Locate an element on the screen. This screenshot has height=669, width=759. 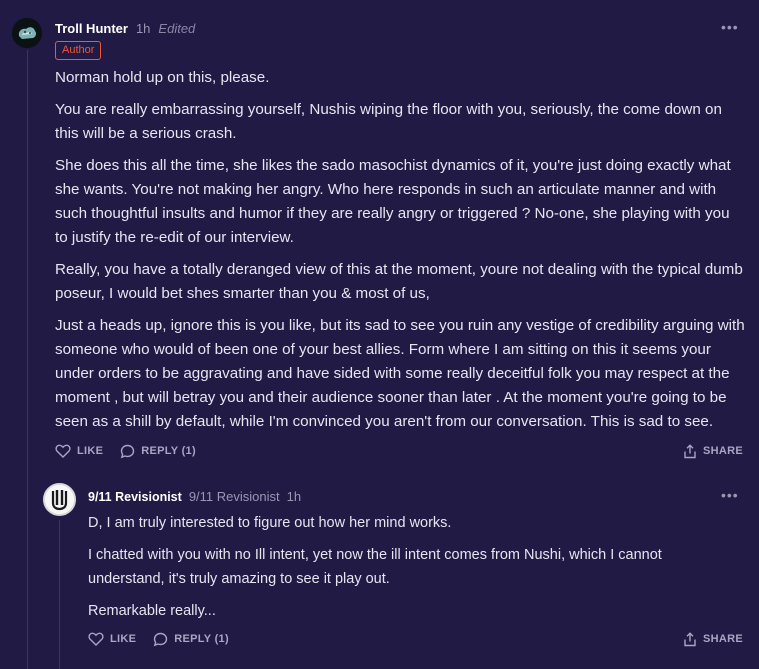
share-label: SHARE is located at coordinates (723, 451).